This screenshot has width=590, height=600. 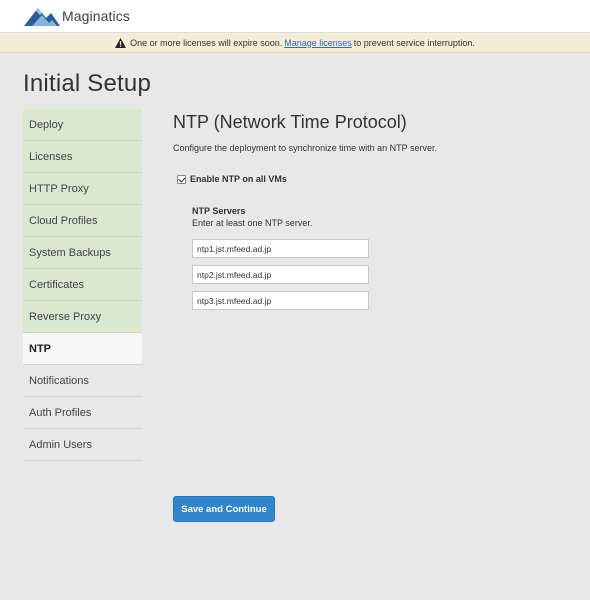 What do you see at coordinates (224, 509) in the screenshot?
I see `save-and-continue-button: Save and Continue` at bounding box center [224, 509].